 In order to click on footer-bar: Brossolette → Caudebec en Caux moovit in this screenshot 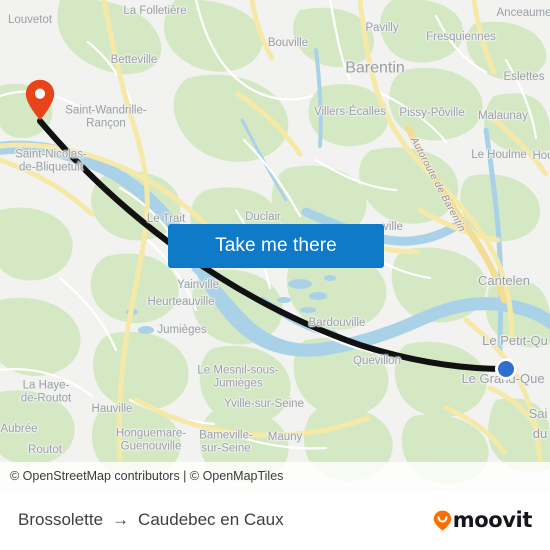, I will do `click(275, 520)`.